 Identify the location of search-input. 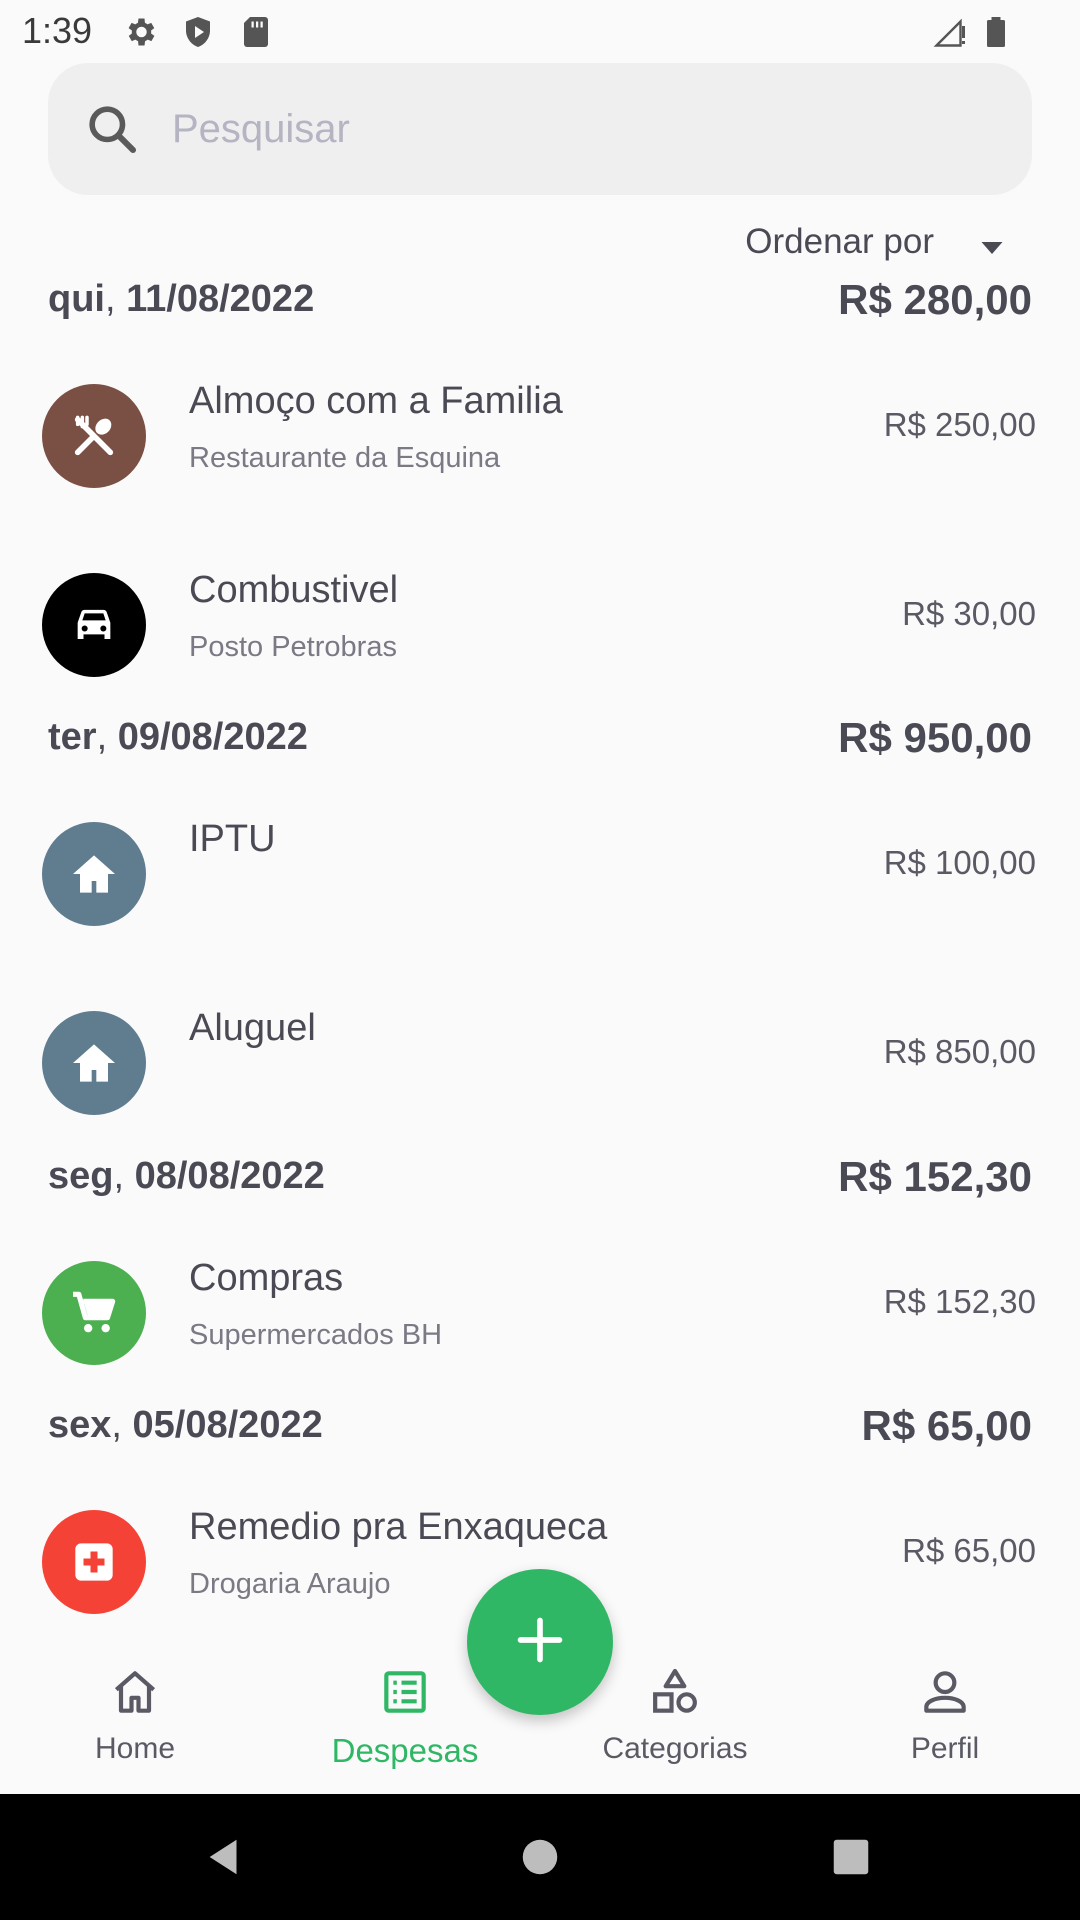
(582, 129).